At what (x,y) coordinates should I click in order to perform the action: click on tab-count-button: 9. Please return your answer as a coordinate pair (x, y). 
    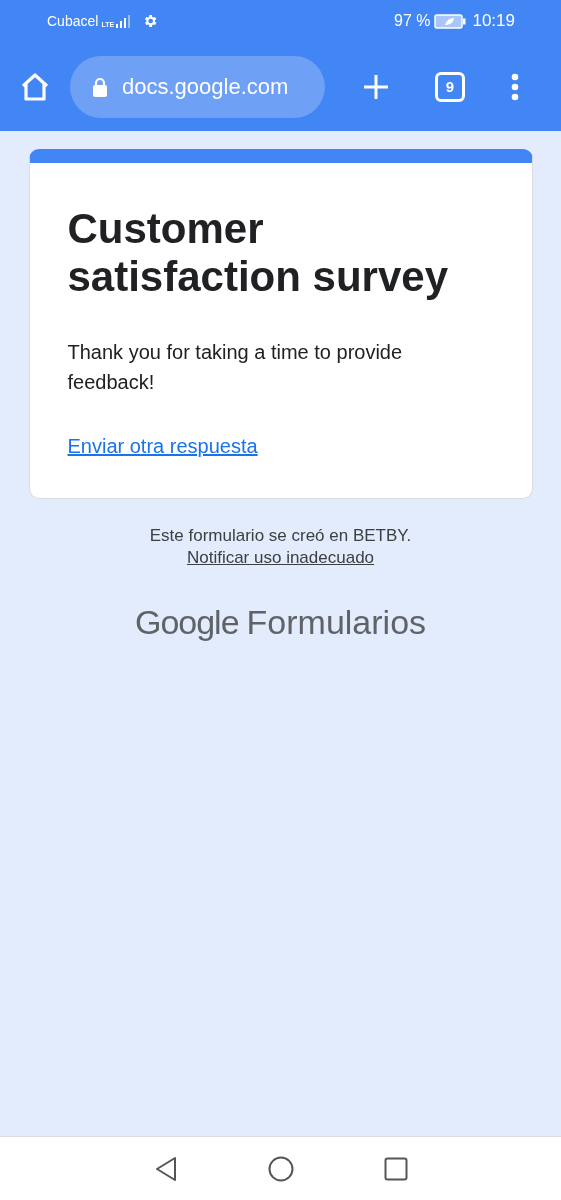
    Looking at the image, I should click on (450, 86).